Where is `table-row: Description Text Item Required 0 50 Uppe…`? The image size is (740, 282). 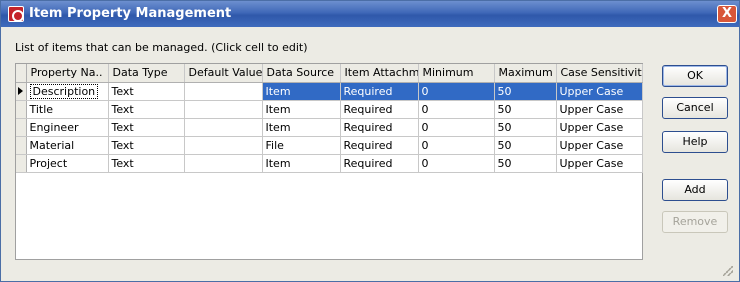
table-row: Description Text Item Required 0 50 Uppe… is located at coordinates (329, 91).